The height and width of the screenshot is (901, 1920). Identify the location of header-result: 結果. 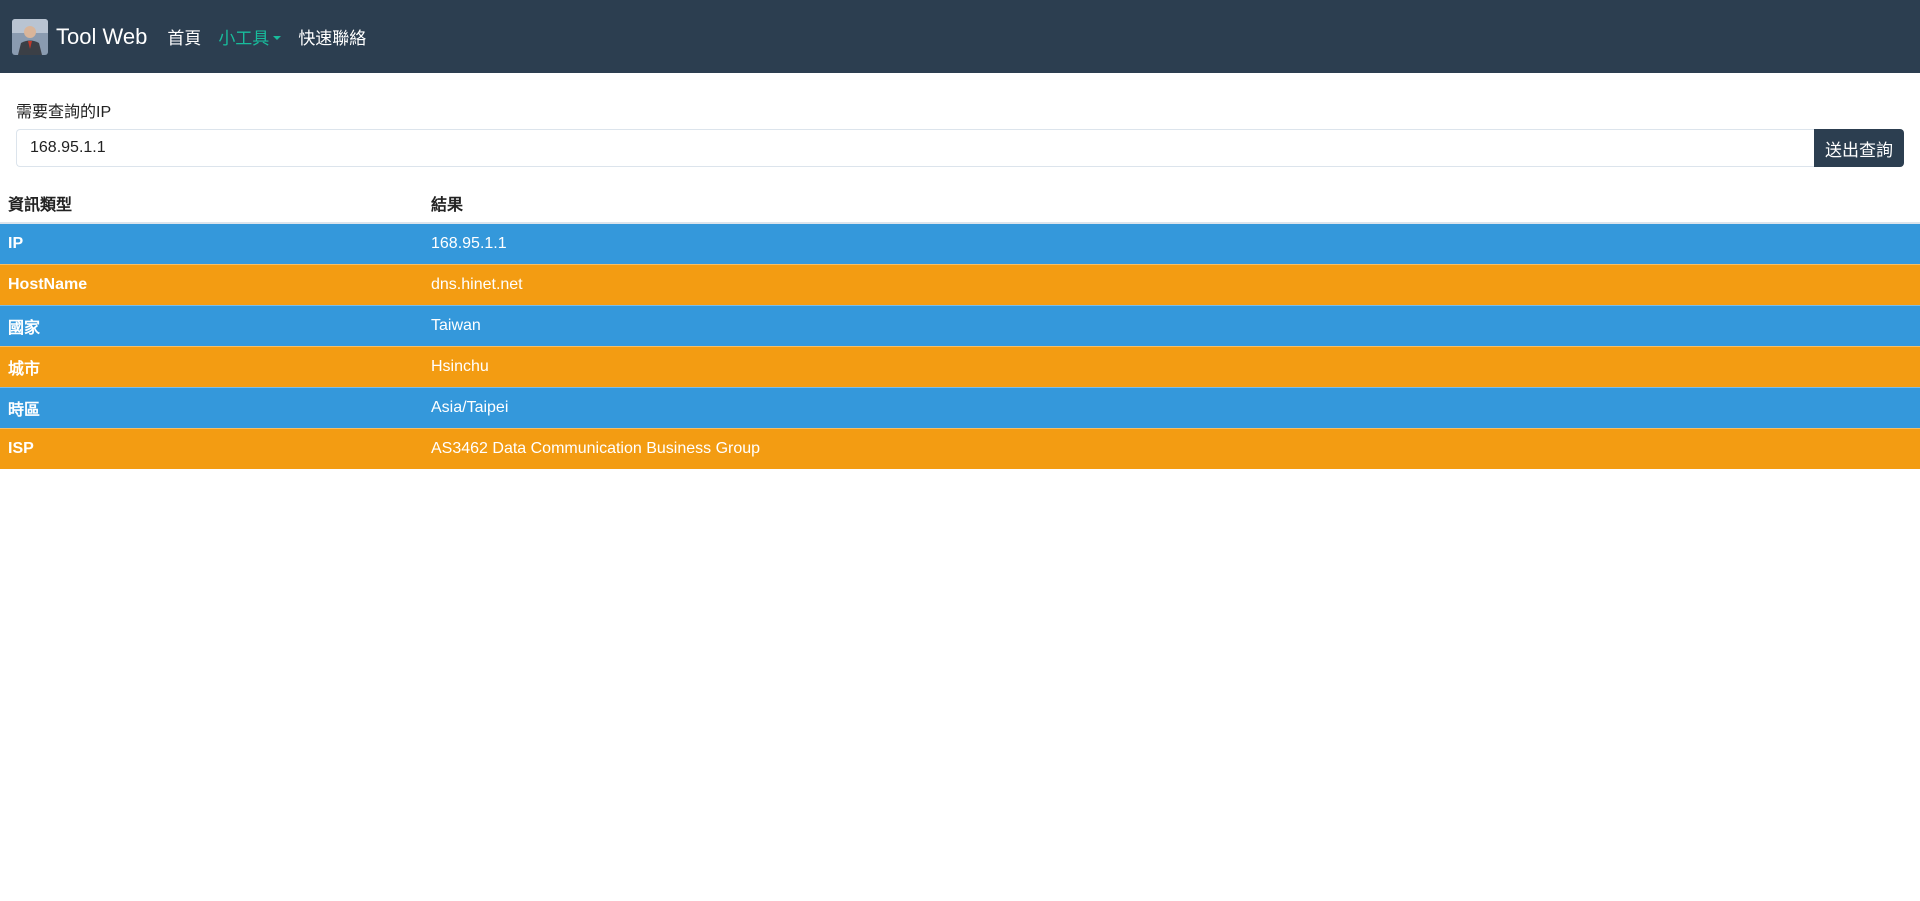
(1171, 203).